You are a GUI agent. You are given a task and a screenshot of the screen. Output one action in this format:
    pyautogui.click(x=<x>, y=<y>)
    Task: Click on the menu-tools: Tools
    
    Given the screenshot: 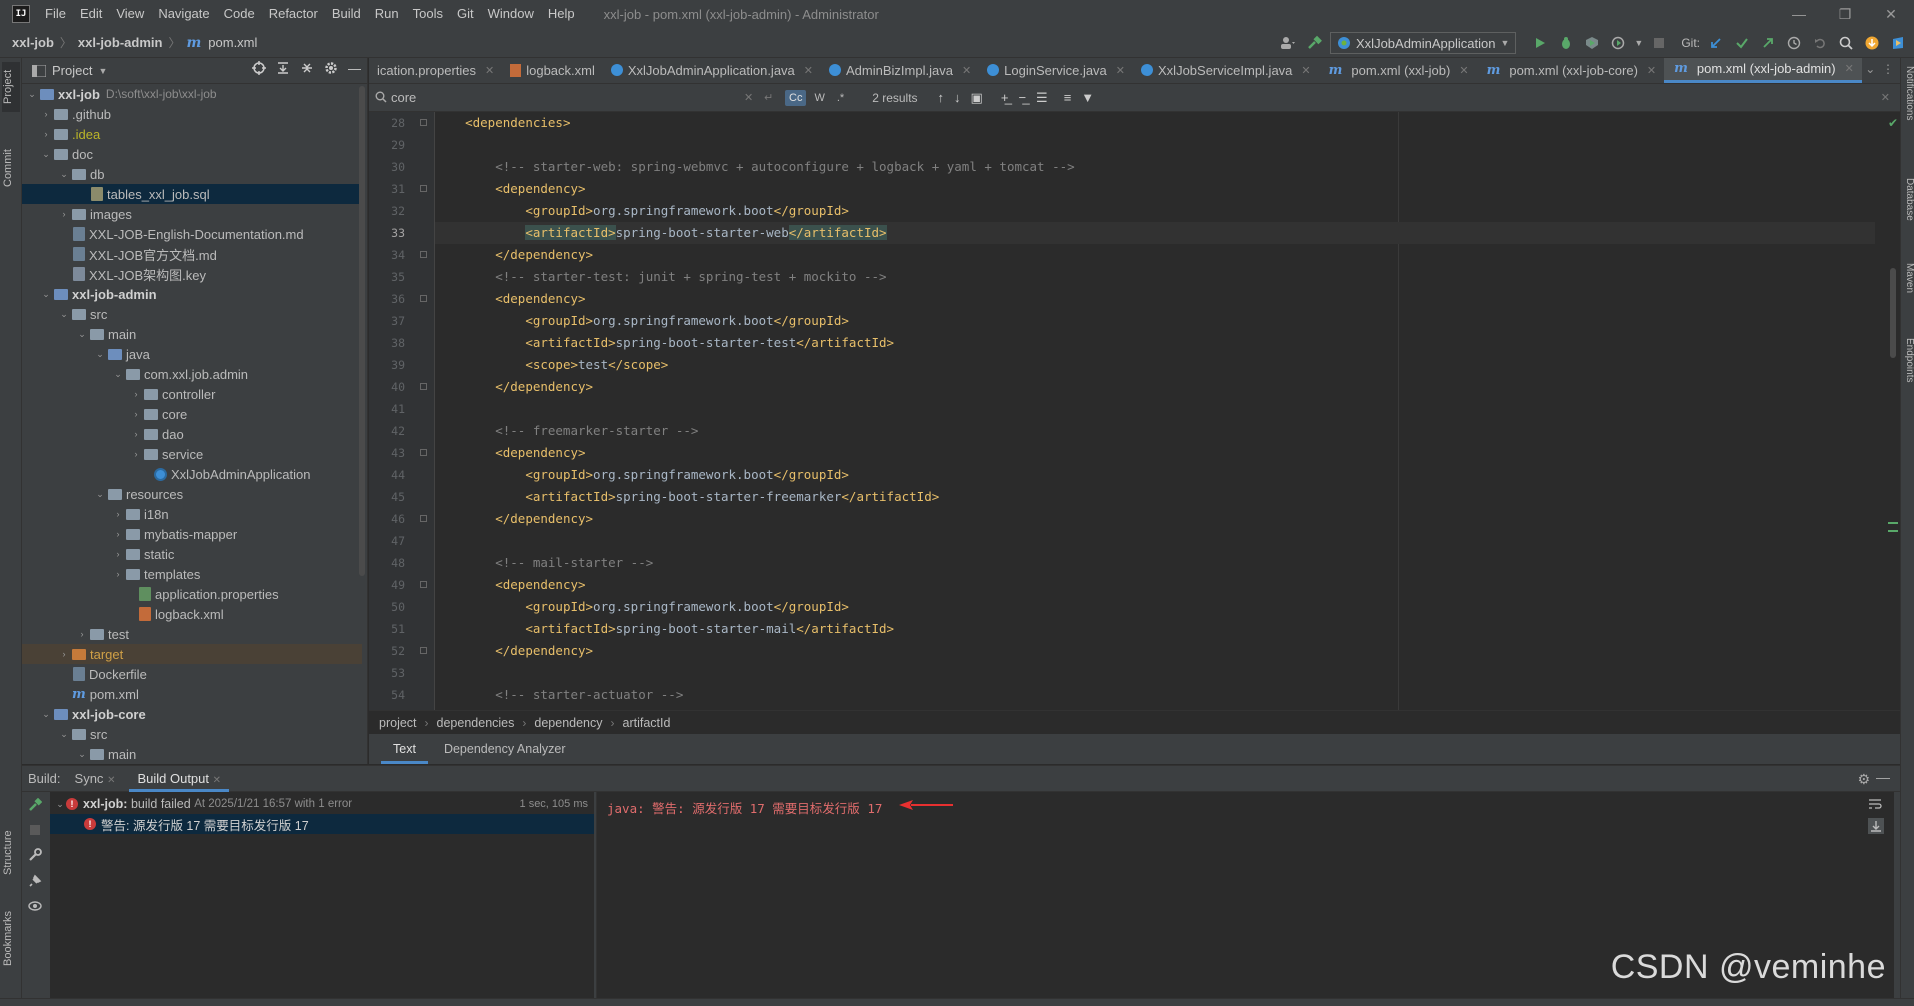 What is the action you would take?
    pyautogui.click(x=428, y=14)
    